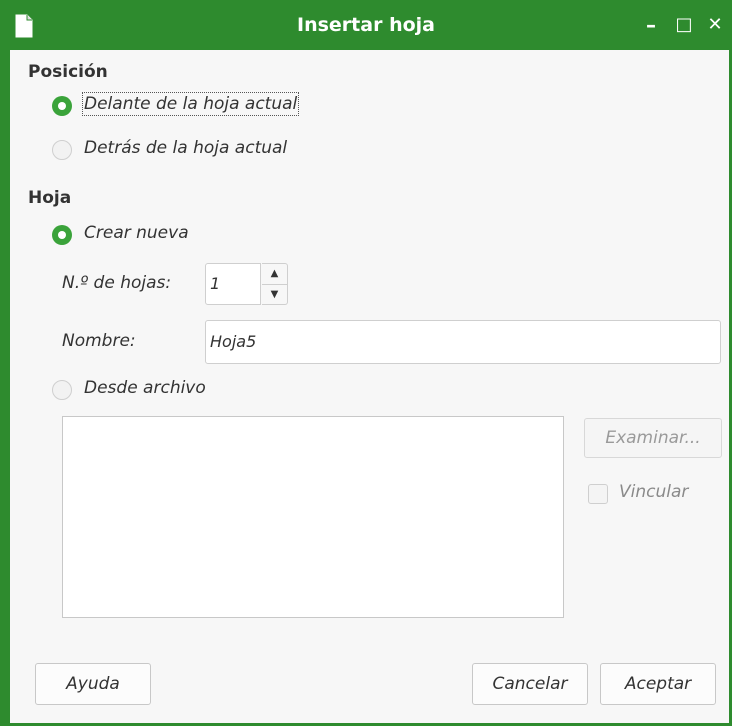 Image resolution: width=732 pixels, height=726 pixels. Describe the element at coordinates (651, 25) in the screenshot. I see `minimize-button: –` at that location.